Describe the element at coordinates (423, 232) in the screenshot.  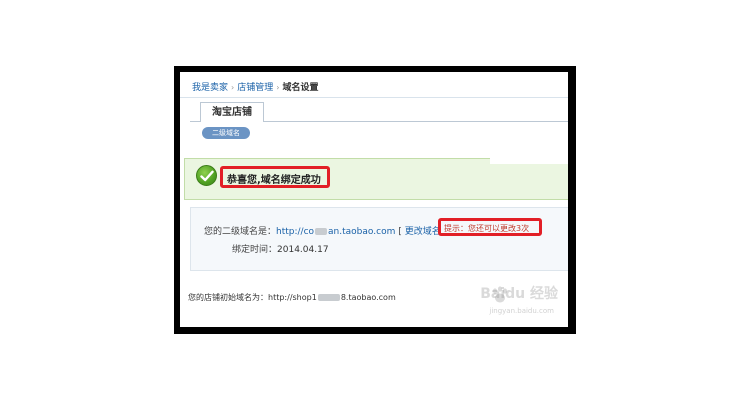
I see `change-domain-link: 更改域名` at that location.